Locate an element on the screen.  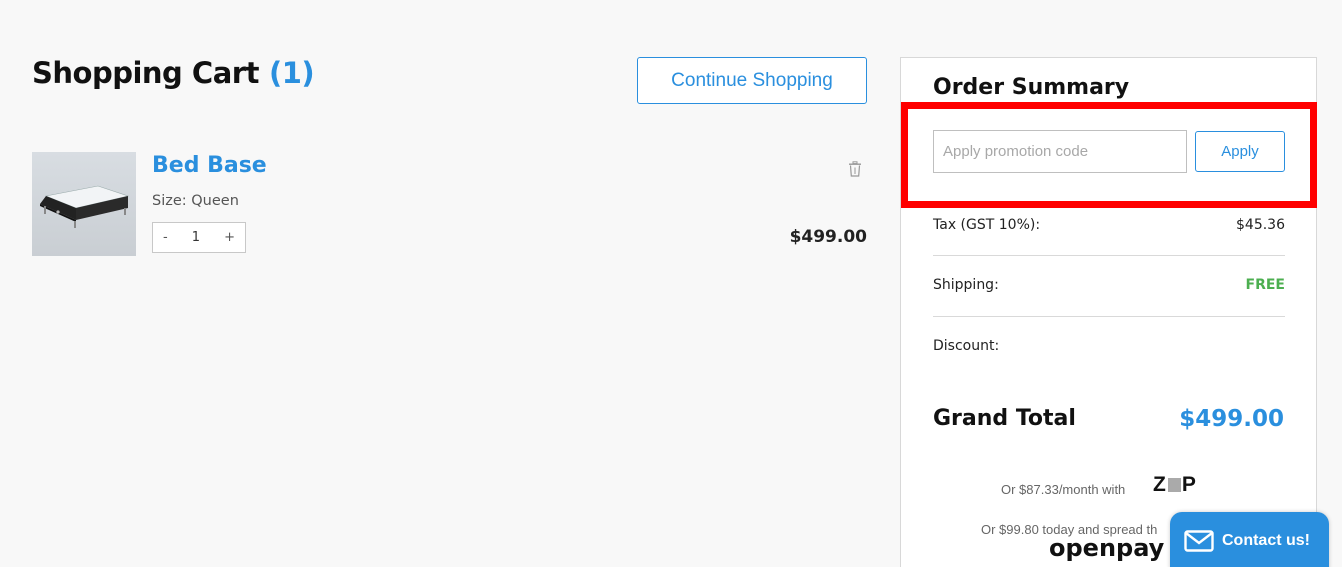
openpay-logo: openpay is located at coordinates (1106, 548).